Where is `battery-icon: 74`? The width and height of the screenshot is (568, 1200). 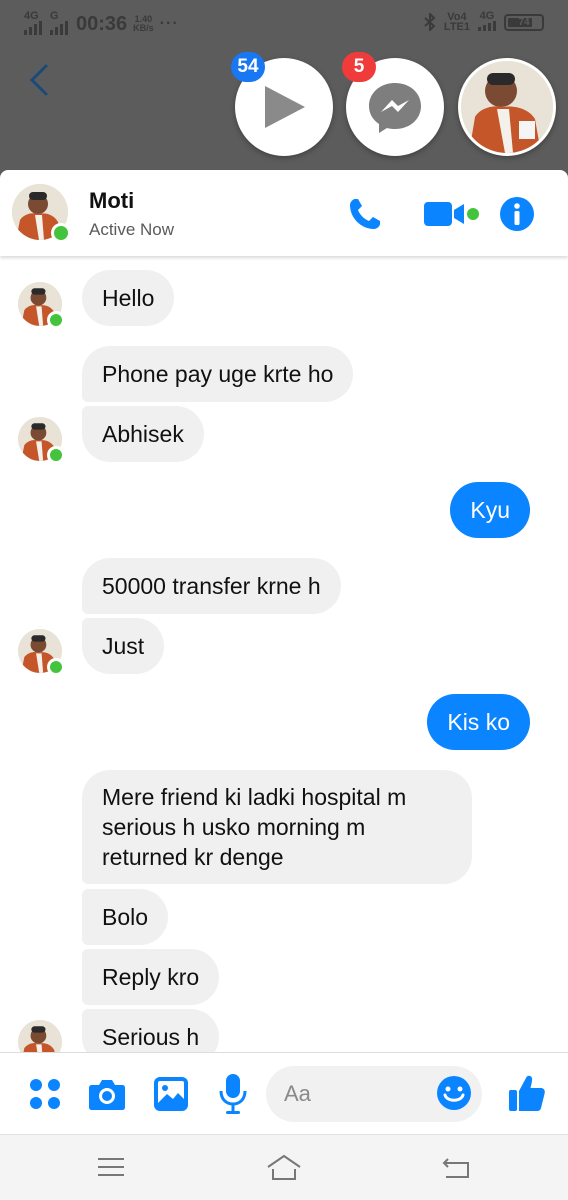 battery-icon: 74 is located at coordinates (524, 22).